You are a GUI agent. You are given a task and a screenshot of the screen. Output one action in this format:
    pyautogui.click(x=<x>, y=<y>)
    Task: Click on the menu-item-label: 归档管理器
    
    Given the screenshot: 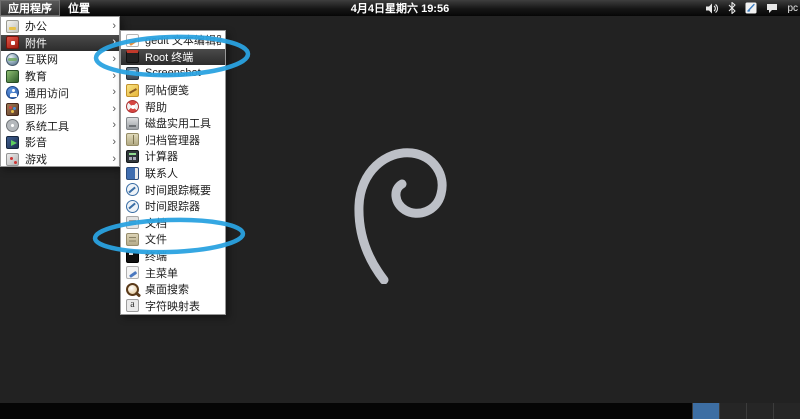 What is the action you would take?
    pyautogui.click(x=172, y=140)
    